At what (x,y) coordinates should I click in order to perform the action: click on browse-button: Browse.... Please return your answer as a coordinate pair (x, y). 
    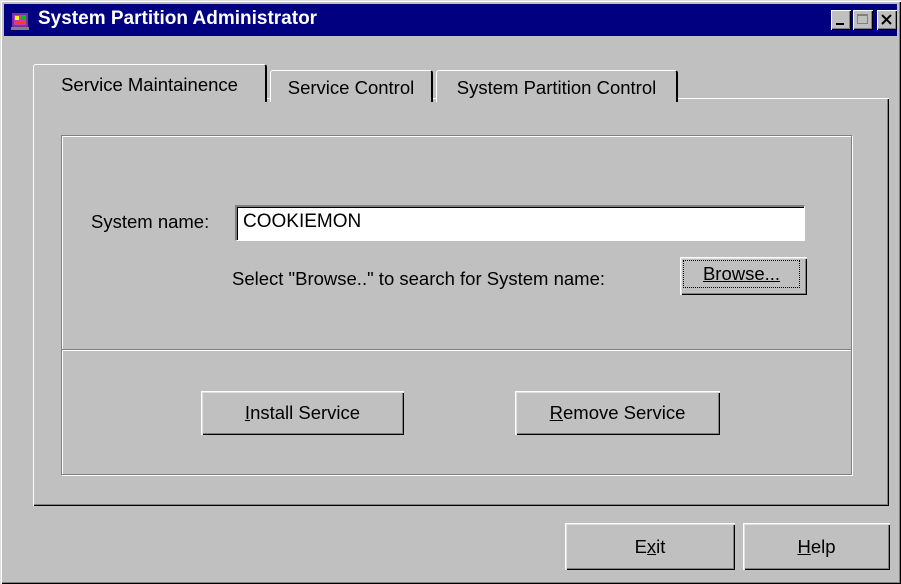
    Looking at the image, I should click on (743, 276).